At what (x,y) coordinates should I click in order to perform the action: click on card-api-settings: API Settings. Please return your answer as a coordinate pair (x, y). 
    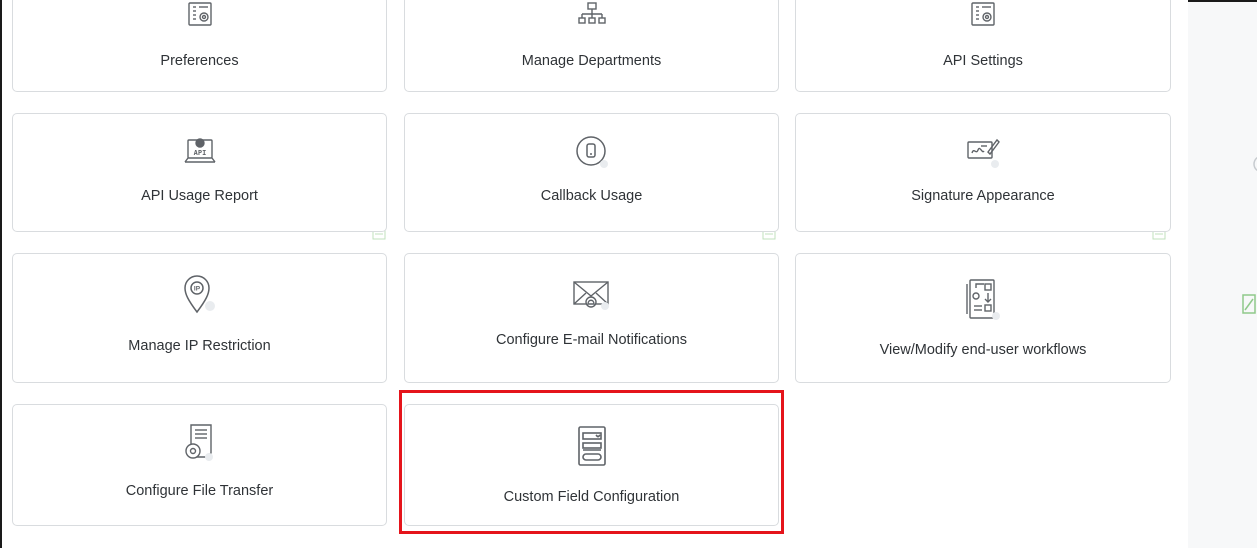
    Looking at the image, I should click on (983, 46).